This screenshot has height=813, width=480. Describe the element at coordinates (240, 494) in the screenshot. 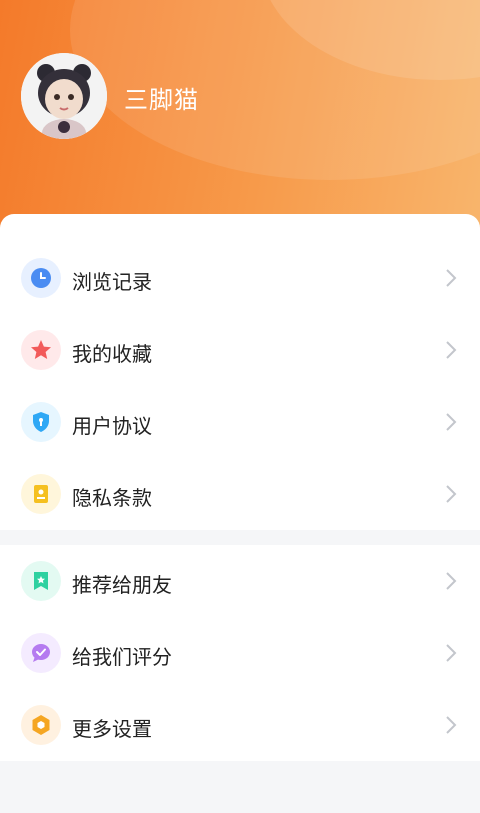

I see `menu-item-privacy-terms: 隐私条款` at that location.